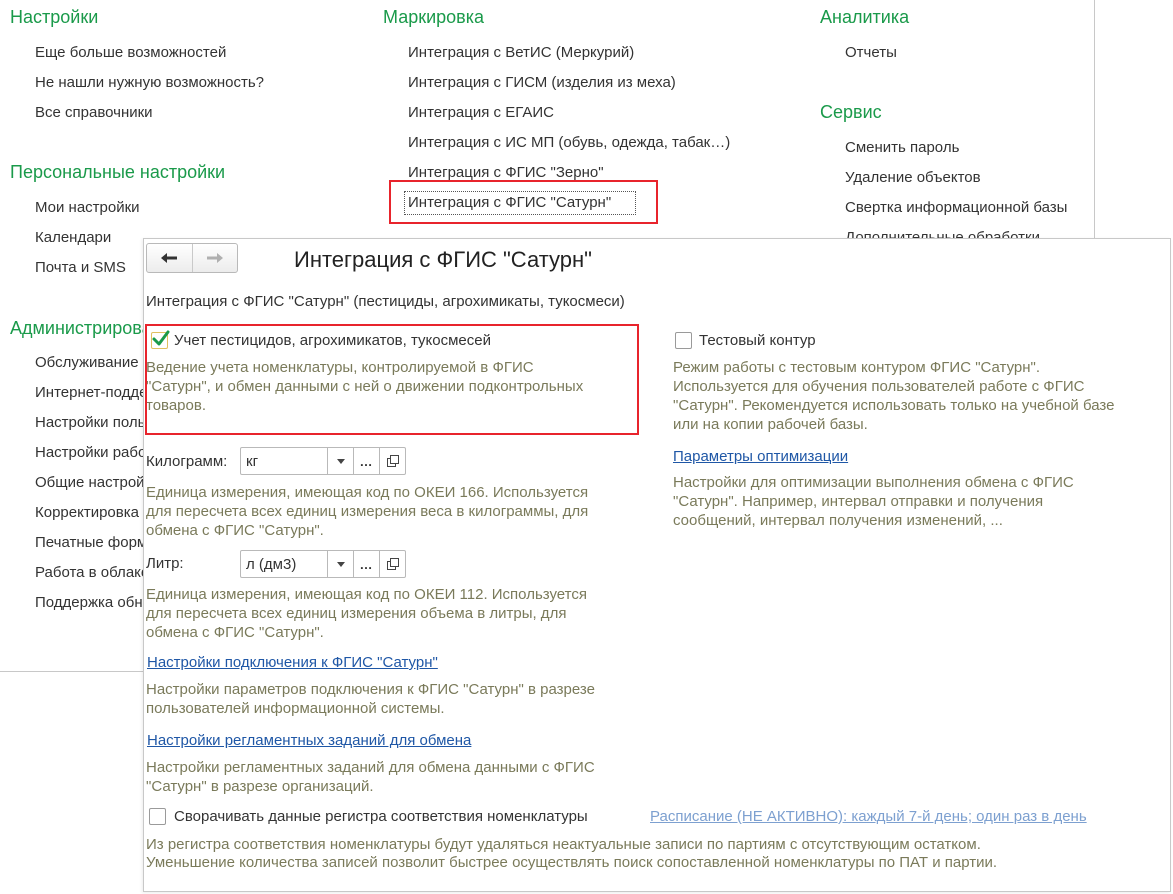 The height and width of the screenshot is (894, 1173). What do you see at coordinates (434, 17) in the screenshot?
I see `section-title-marking: Маркировка` at bounding box center [434, 17].